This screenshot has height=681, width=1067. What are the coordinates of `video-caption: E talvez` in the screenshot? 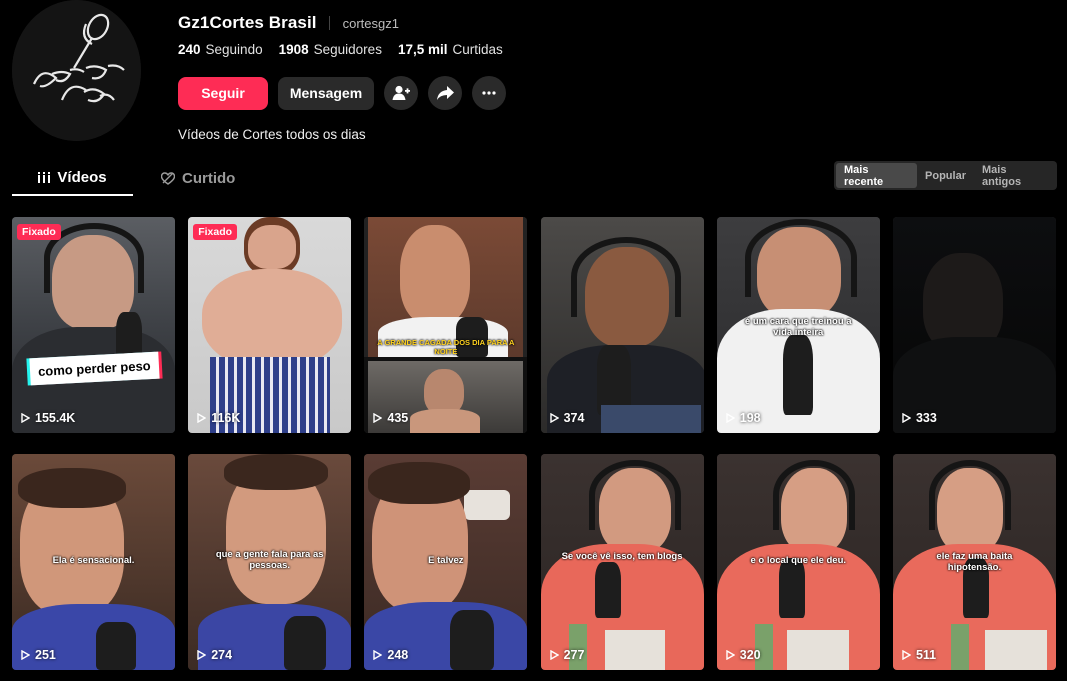 It's located at (446, 560).